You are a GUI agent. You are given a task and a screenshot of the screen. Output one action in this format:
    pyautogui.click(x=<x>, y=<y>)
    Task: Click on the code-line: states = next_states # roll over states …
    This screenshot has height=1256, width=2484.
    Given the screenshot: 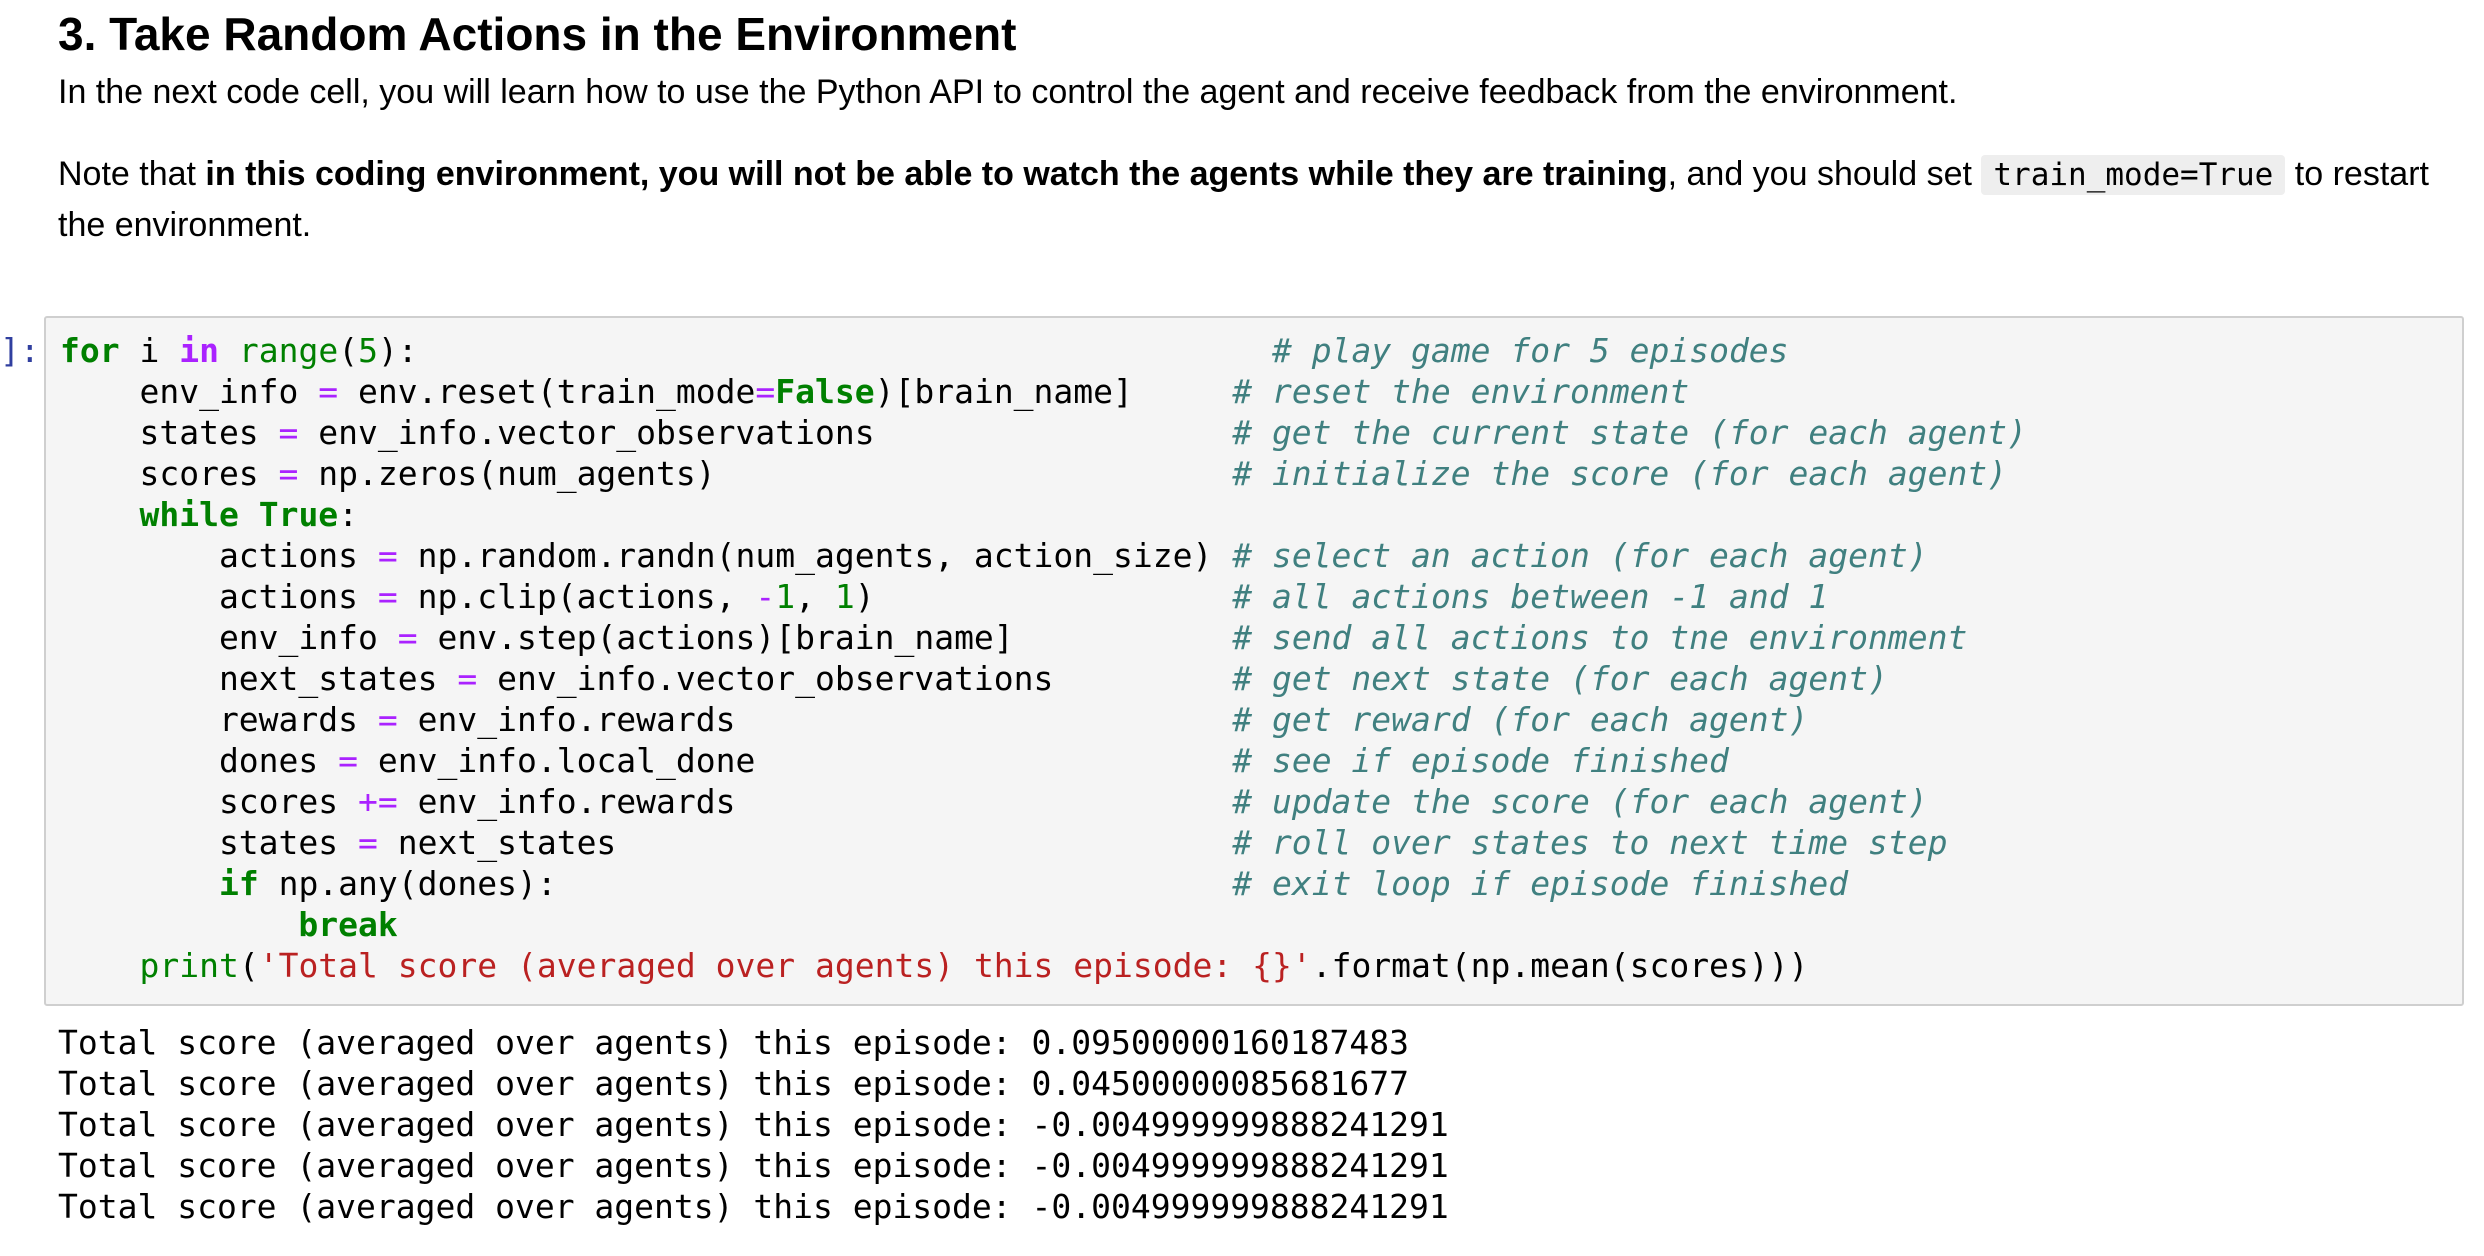 What is the action you would take?
    pyautogui.click(x=1043, y=842)
    